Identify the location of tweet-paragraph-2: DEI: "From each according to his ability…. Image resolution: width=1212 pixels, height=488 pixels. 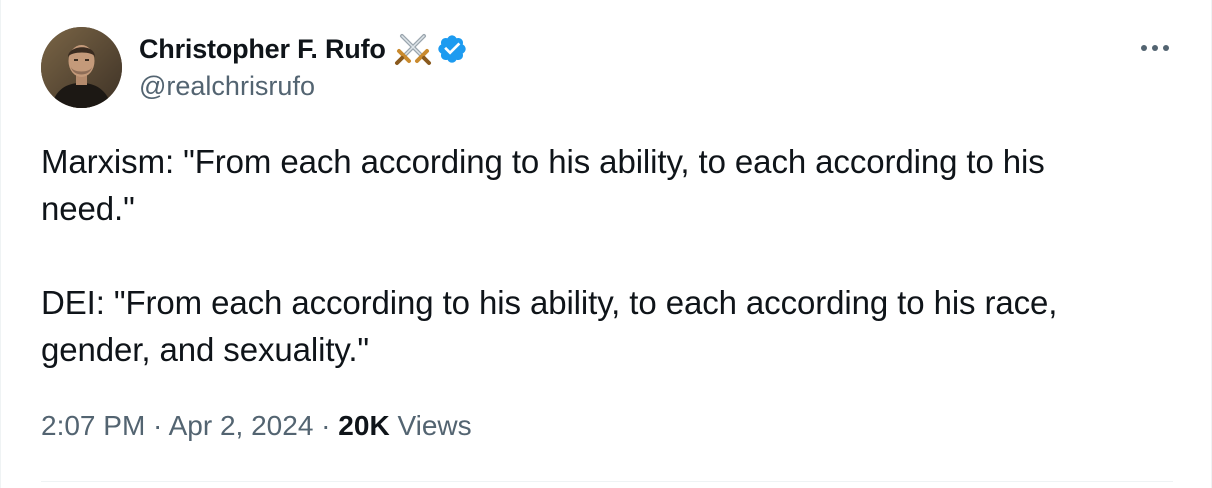
(549, 326).